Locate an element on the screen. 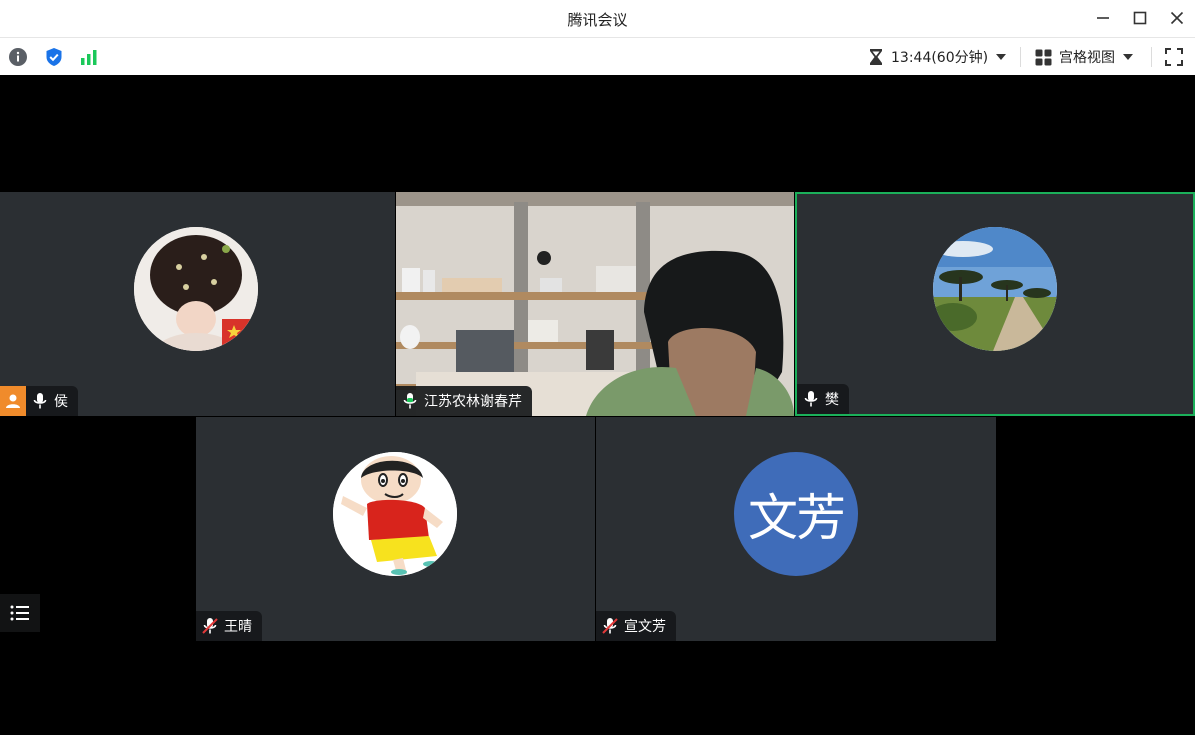 The image size is (1195, 735). info-icon is located at coordinates (18, 57).